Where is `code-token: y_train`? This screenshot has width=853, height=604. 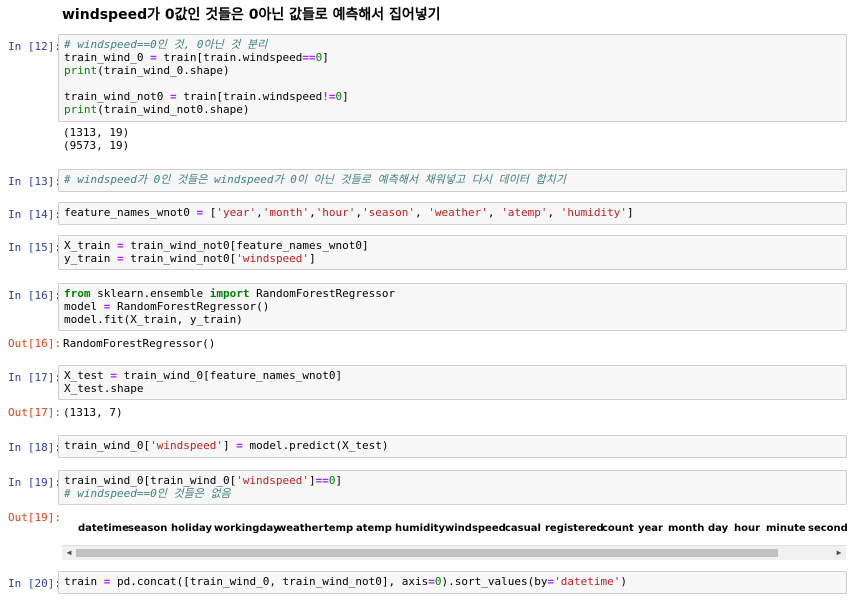
code-token: y_train is located at coordinates (90, 258).